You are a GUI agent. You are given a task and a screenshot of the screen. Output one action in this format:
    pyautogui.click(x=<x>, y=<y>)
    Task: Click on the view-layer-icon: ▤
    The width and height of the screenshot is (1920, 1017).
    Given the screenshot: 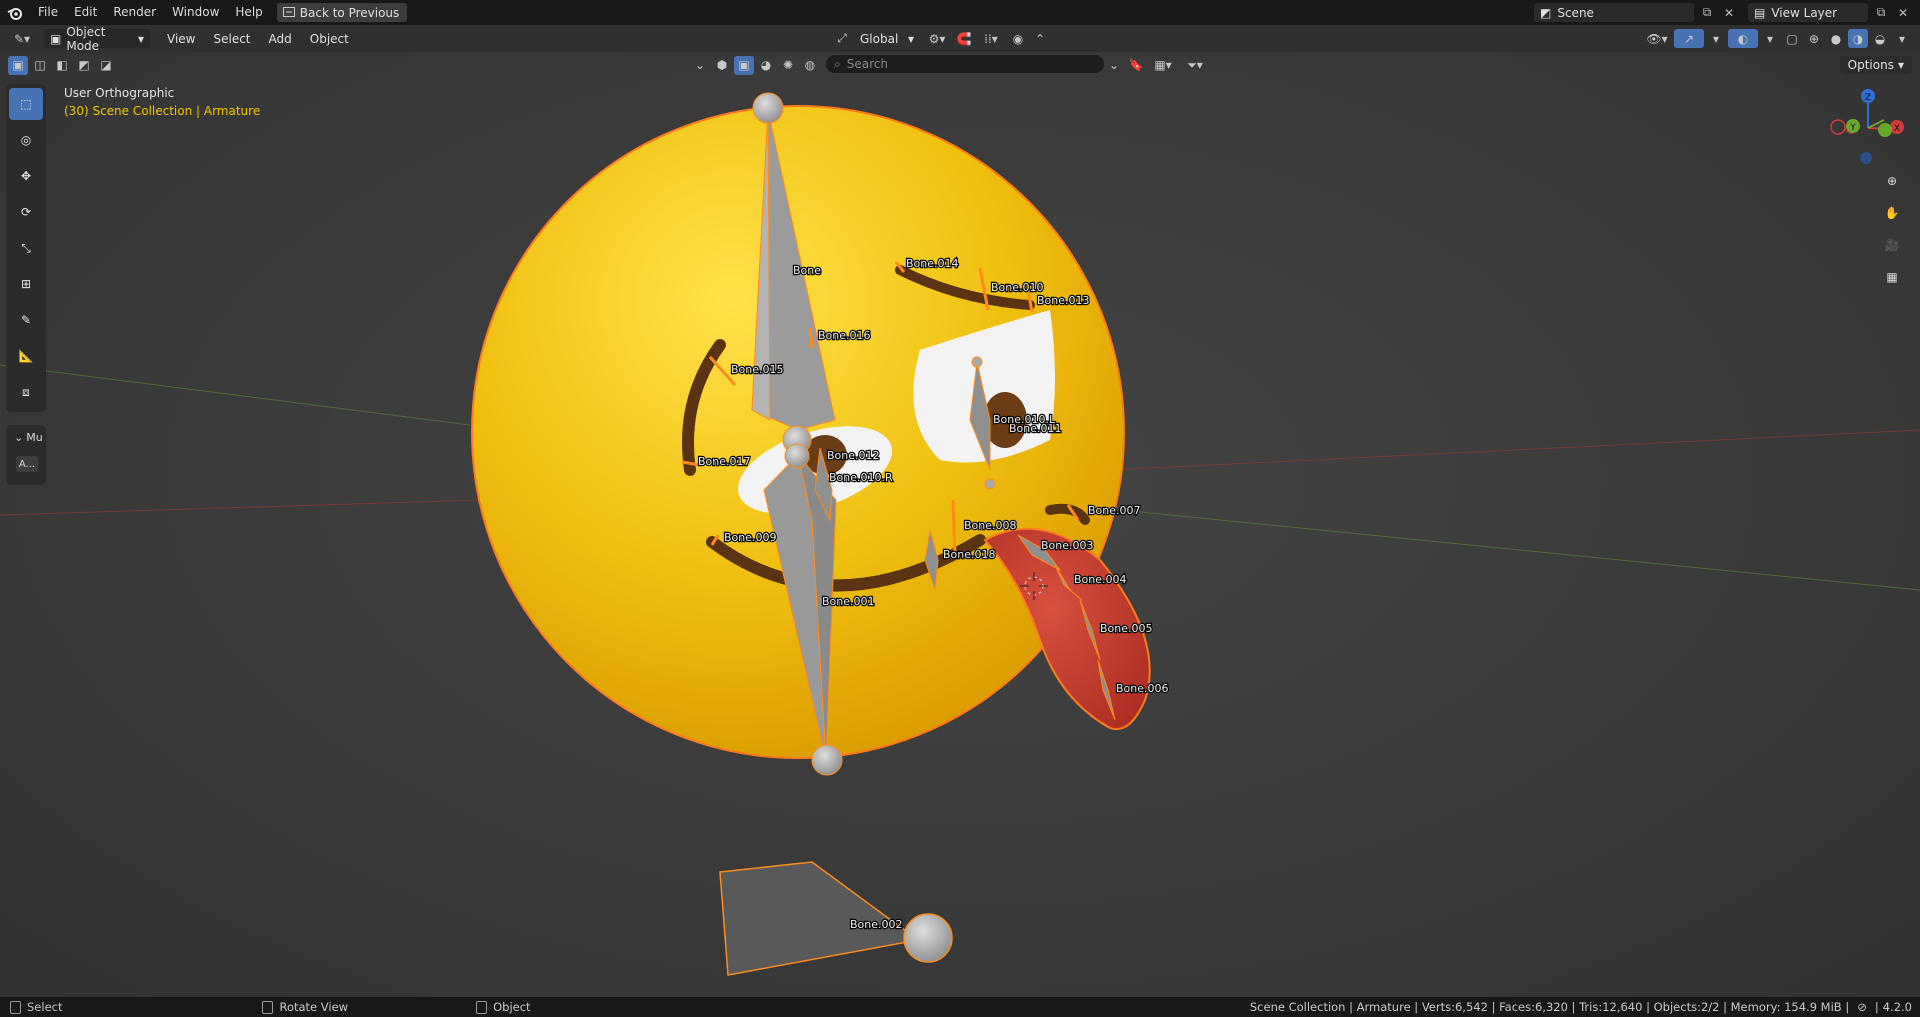 What is the action you would take?
    pyautogui.click(x=1760, y=12)
    